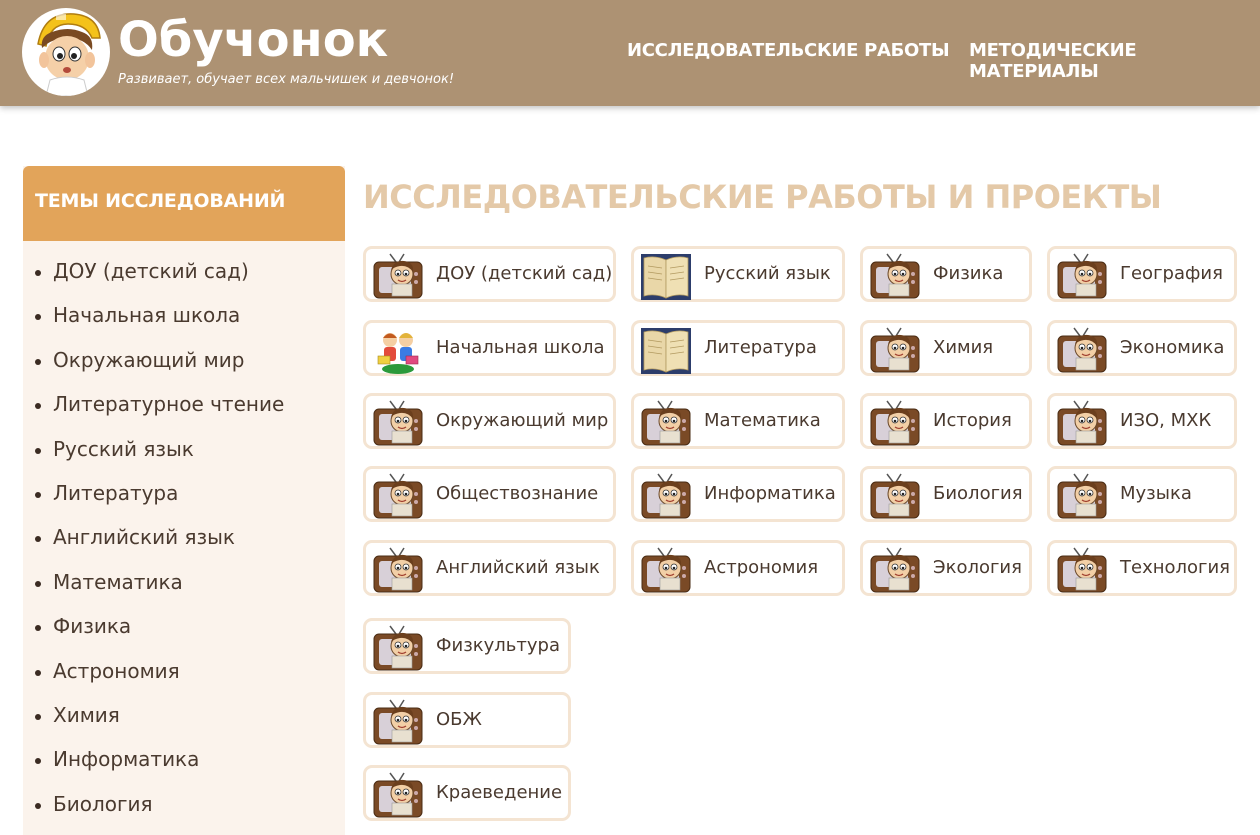 This screenshot has height=835, width=1260. I want to click on topic-card: ОБЖ, so click(467, 720).